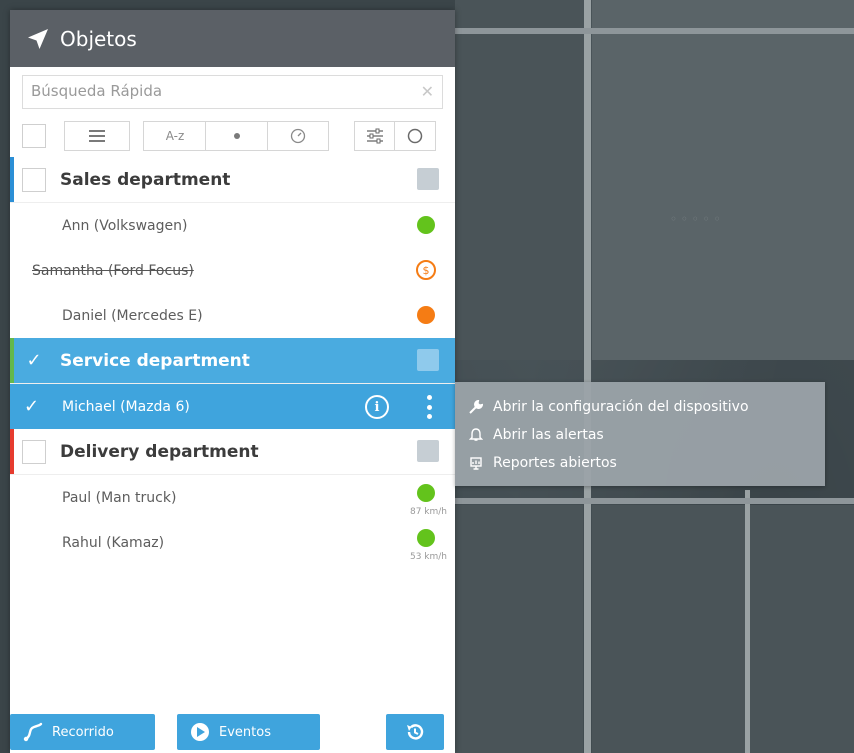  Describe the element at coordinates (132, 315) in the screenshot. I see `object-label: Daniel (Mercedes E)` at that location.